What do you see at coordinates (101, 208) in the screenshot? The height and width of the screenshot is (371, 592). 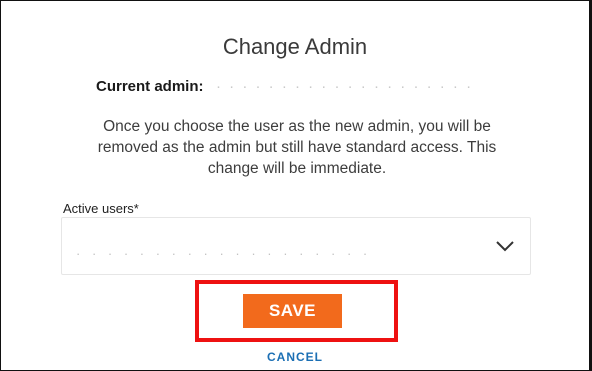 I see `active-users-label: Active users*` at bounding box center [101, 208].